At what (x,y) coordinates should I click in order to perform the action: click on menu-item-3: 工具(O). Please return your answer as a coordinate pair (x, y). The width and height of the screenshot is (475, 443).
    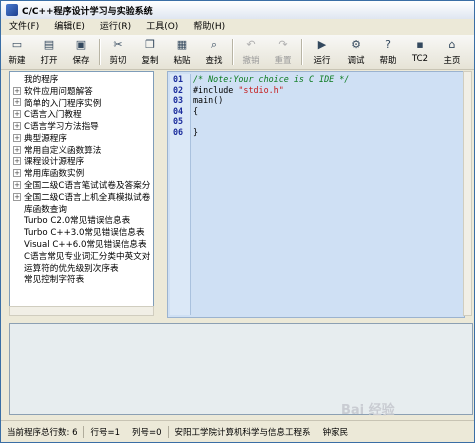
    Looking at the image, I should click on (161, 27).